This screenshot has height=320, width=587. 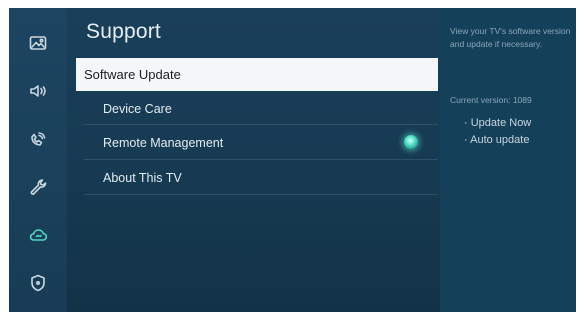 What do you see at coordinates (411, 142) in the screenshot?
I see `status-indicator-dot` at bounding box center [411, 142].